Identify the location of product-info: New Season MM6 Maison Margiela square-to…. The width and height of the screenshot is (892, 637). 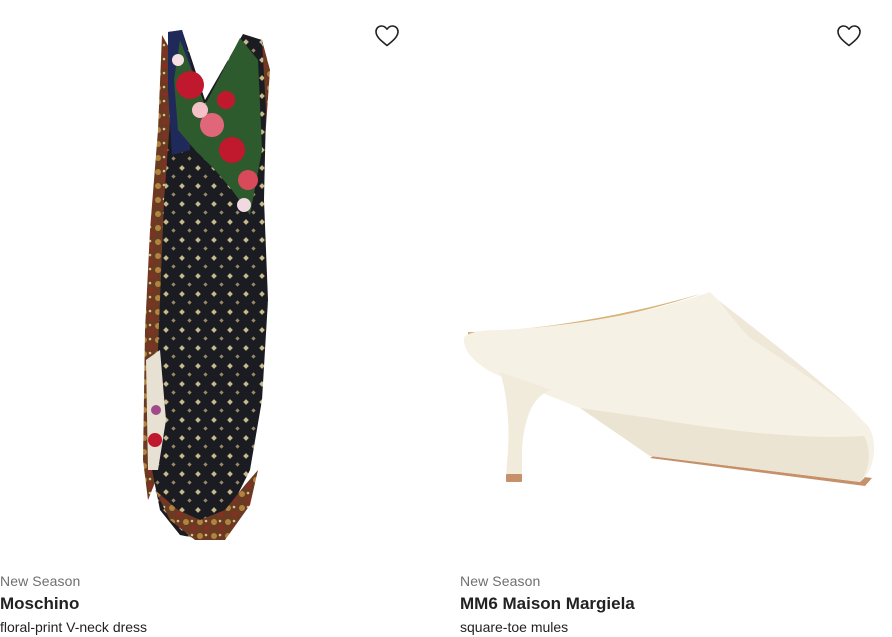
(676, 604).